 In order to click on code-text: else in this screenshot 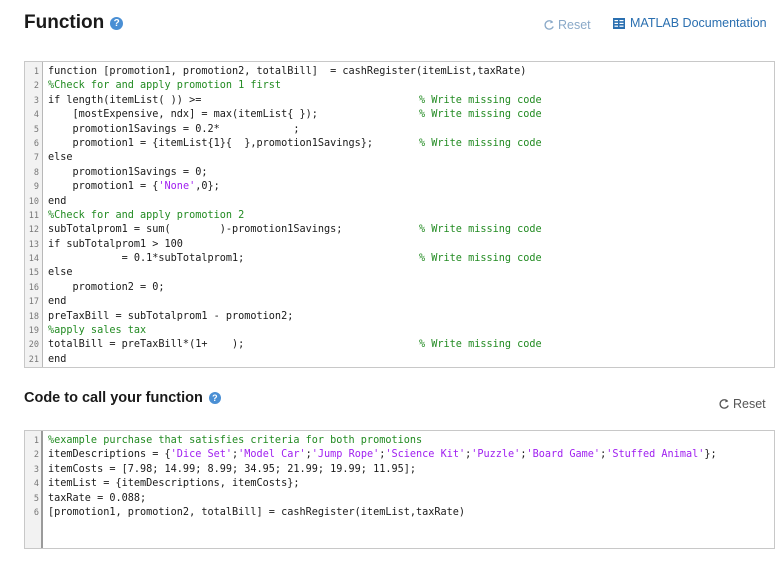, I will do `click(408, 273)`.